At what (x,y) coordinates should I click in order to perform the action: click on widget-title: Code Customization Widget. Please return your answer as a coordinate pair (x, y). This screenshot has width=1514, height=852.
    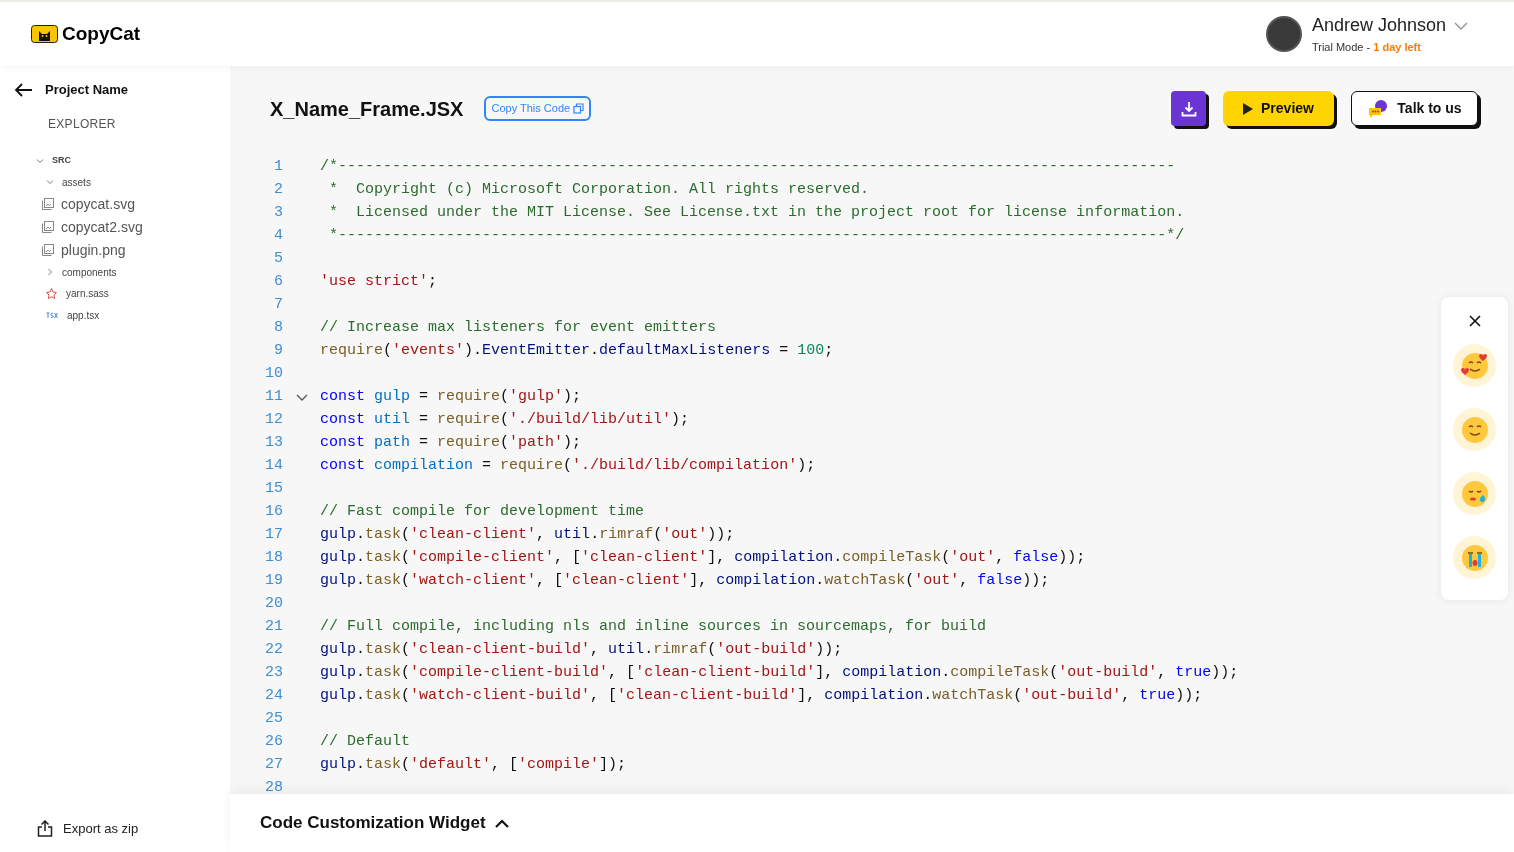
    Looking at the image, I should click on (373, 823).